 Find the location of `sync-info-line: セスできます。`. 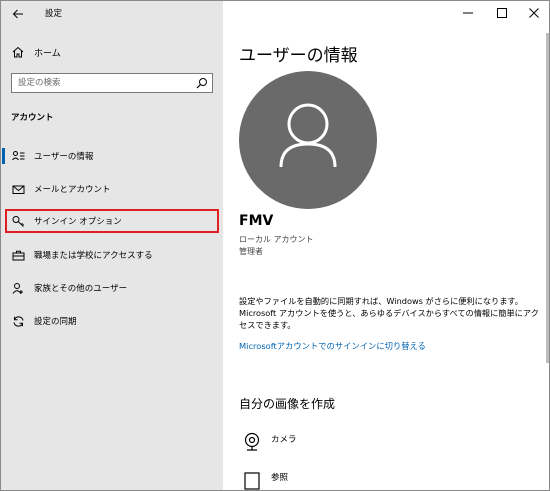

sync-info-line: セスできます。 is located at coordinates (267, 325).